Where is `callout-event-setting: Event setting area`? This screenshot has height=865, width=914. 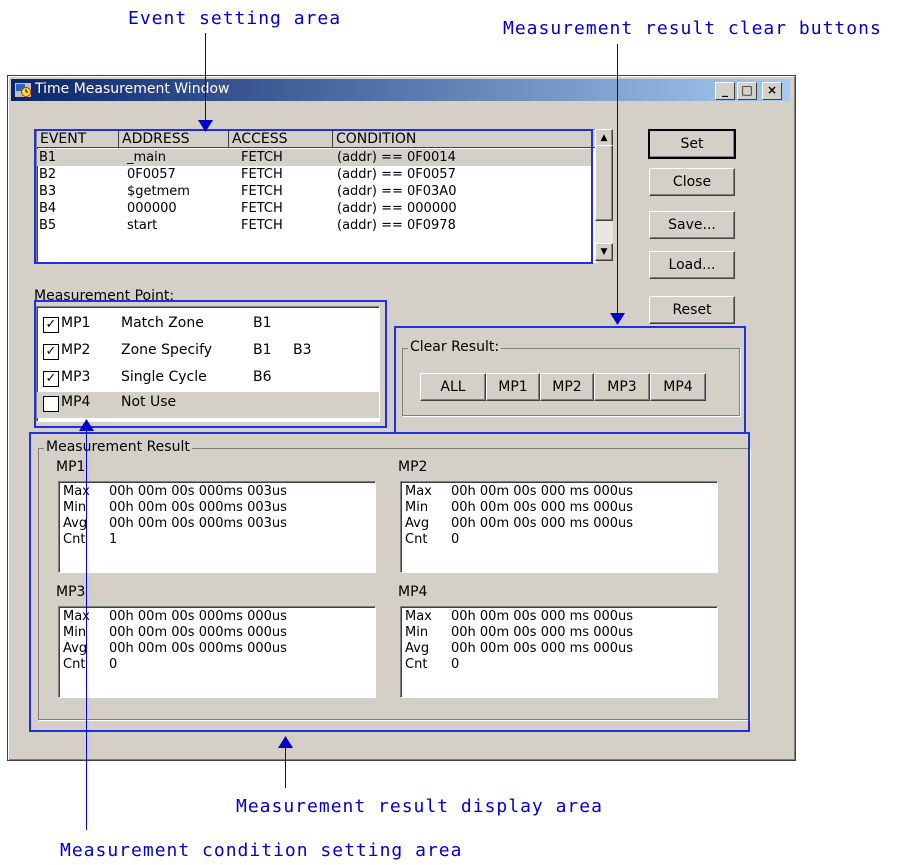
callout-event-setting: Event setting area is located at coordinates (235, 18).